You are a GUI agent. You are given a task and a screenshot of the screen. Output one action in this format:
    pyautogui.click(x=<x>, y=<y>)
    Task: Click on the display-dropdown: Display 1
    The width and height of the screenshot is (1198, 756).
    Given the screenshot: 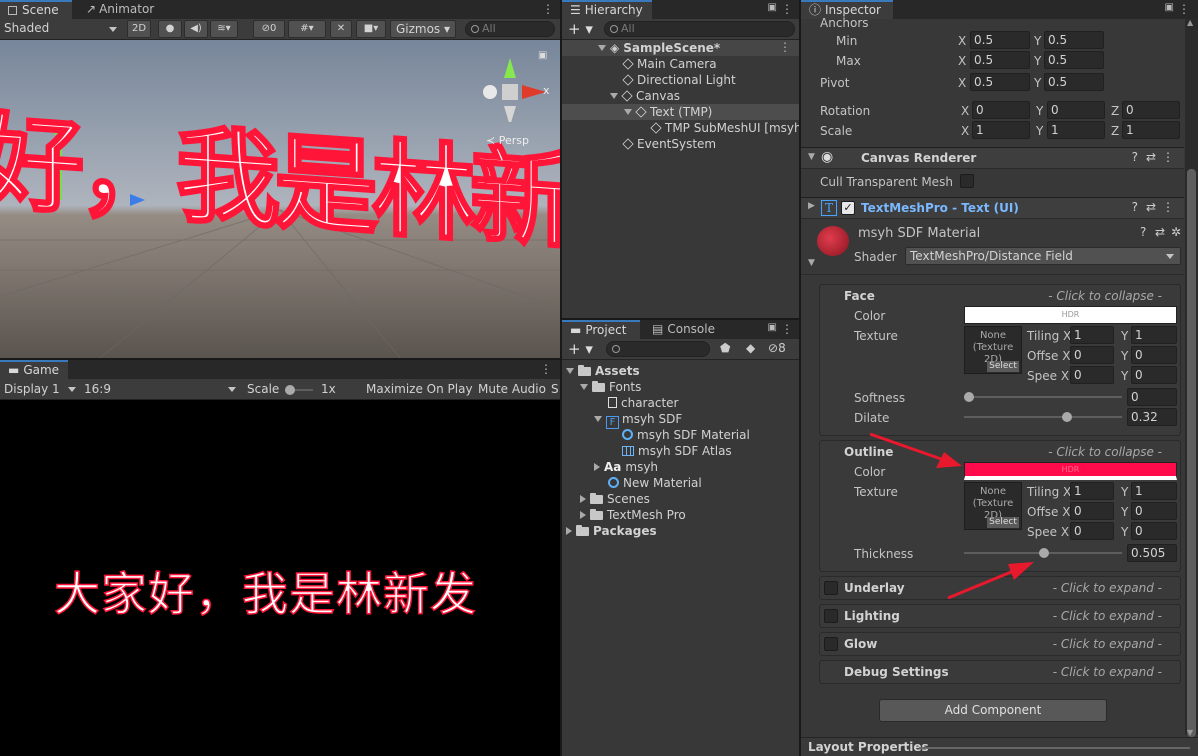 What is the action you would take?
    pyautogui.click(x=32, y=389)
    